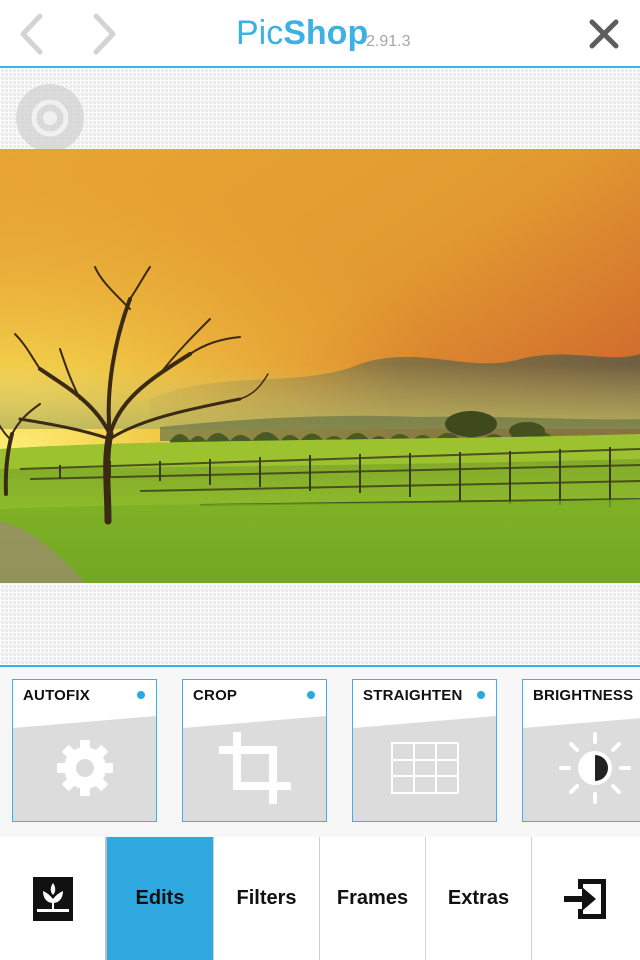  I want to click on compare-button, so click(50, 118).